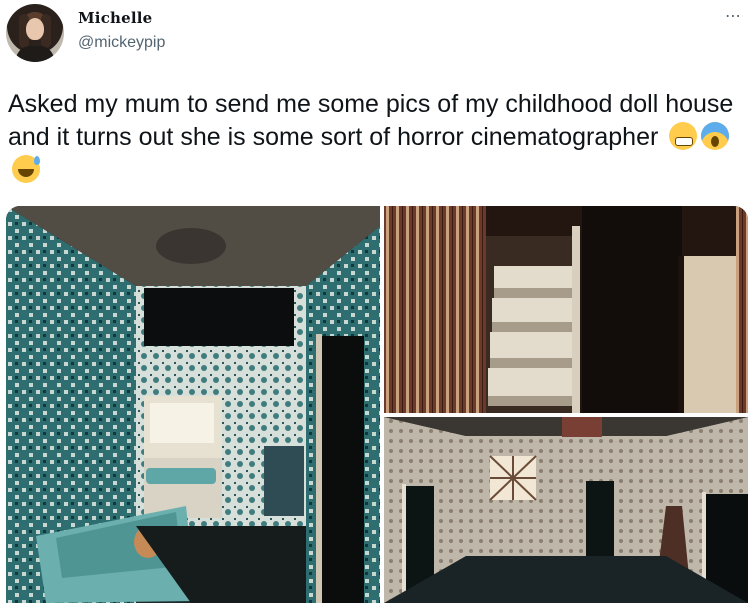 The image size is (750, 603). Describe the element at coordinates (35, 33) in the screenshot. I see `avatar` at that location.